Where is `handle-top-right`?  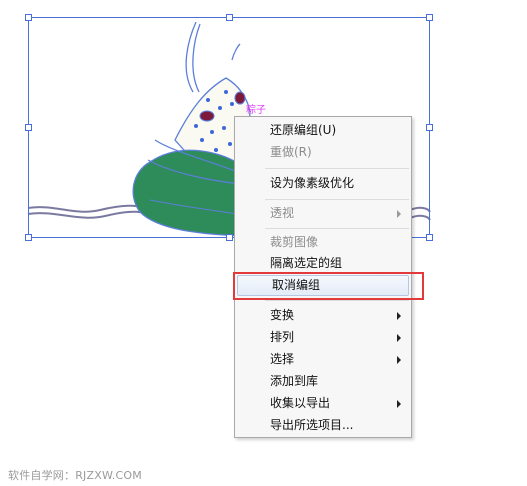
handle-top-right is located at coordinates (429, 17).